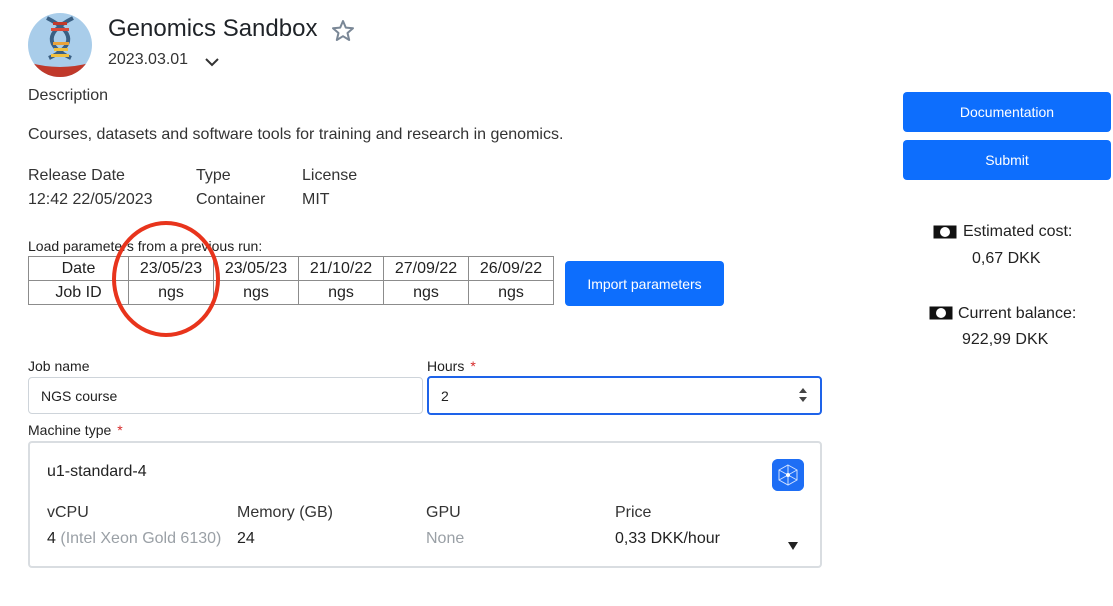 This screenshot has width=1113, height=606. Describe the element at coordinates (426, 268) in the screenshot. I see `run-date-cell: 27/09/22` at that location.